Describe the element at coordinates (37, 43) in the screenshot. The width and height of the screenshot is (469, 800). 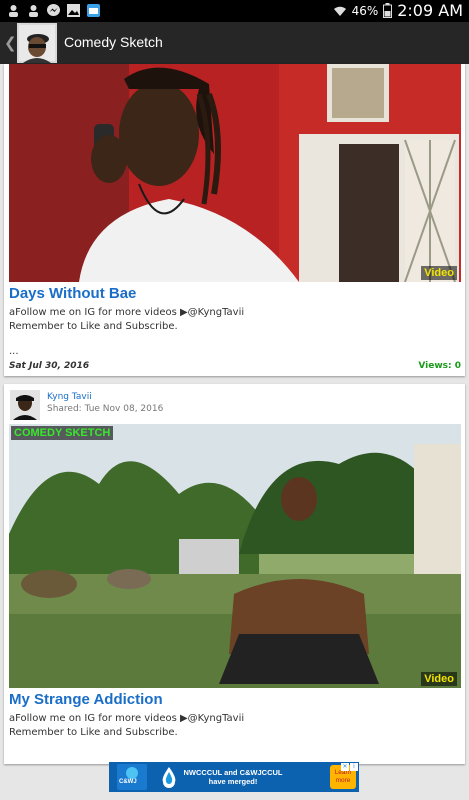
I see `channel-avatar` at that location.